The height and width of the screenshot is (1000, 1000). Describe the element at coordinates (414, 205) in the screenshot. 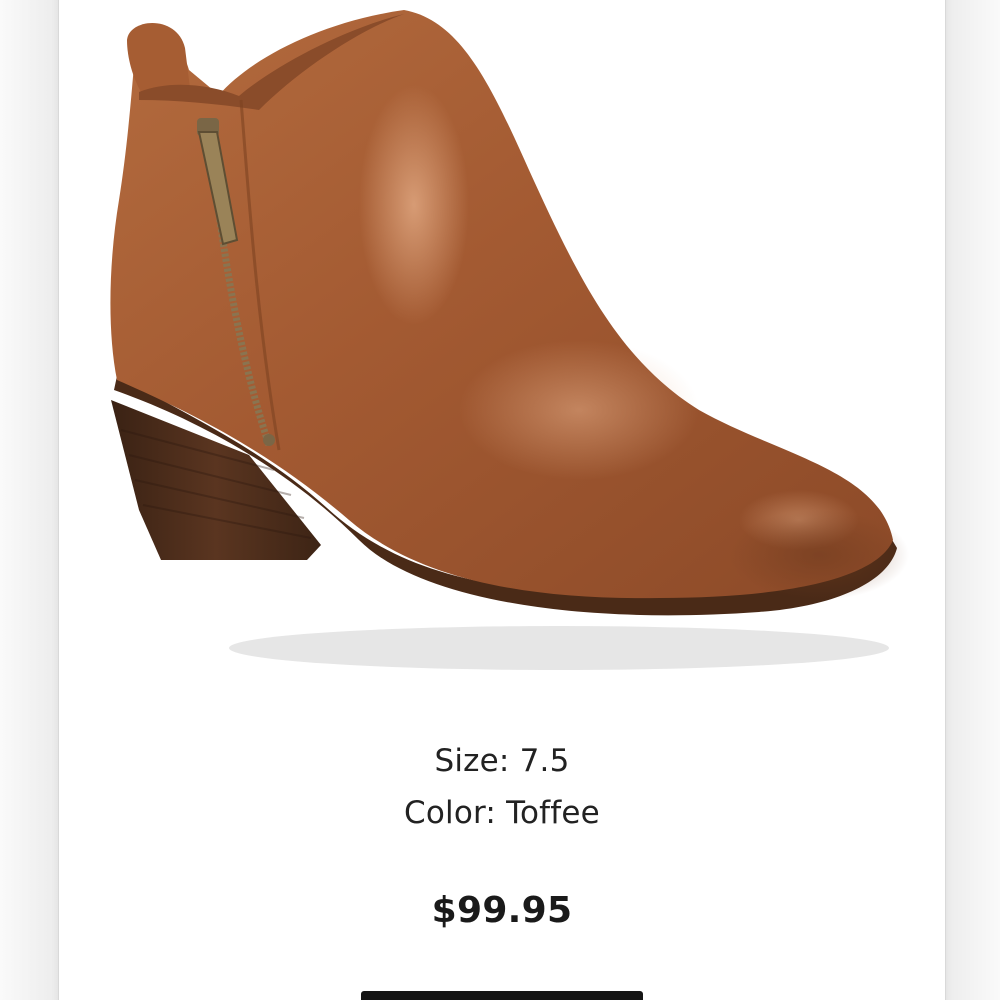

I see `boot-highlight-upper` at that location.